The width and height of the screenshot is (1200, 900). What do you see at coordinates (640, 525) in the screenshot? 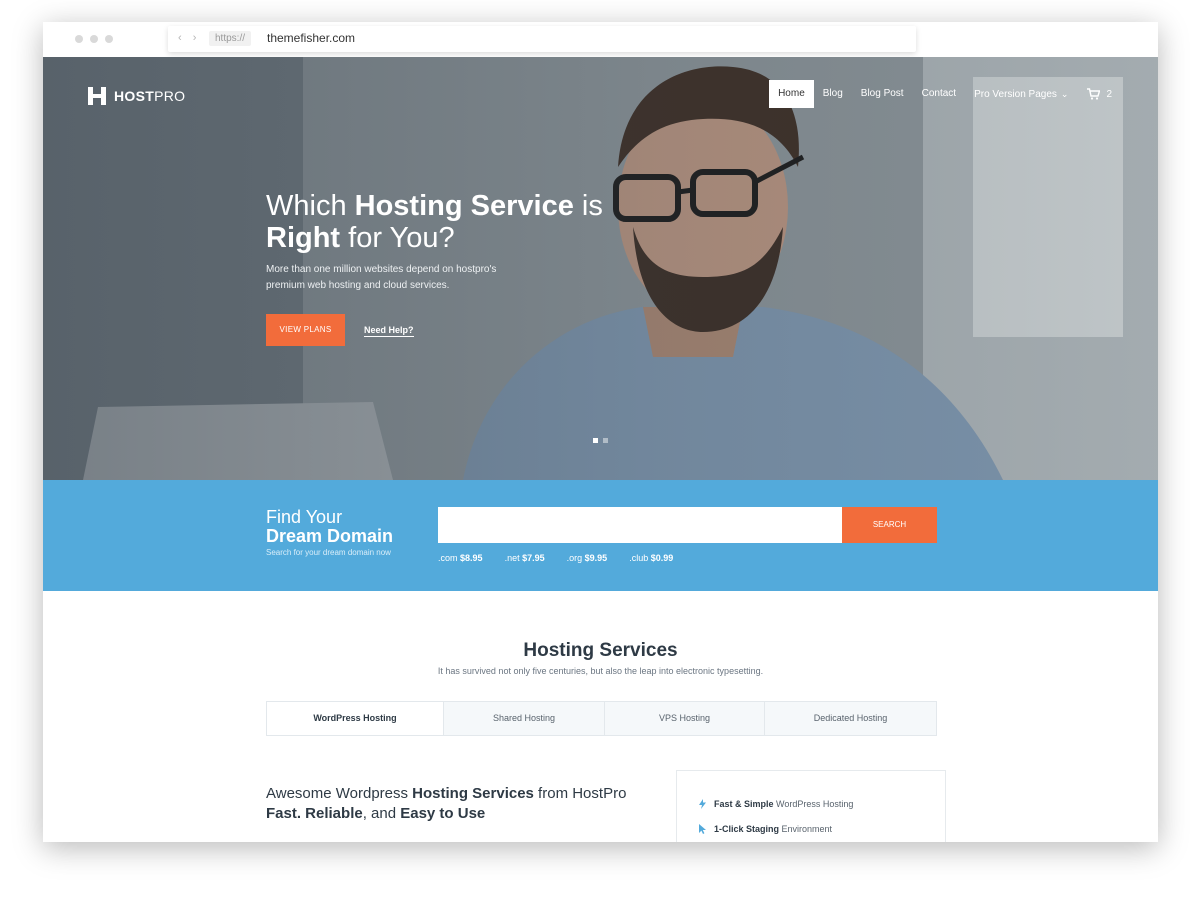
I see `domain-search-input` at bounding box center [640, 525].